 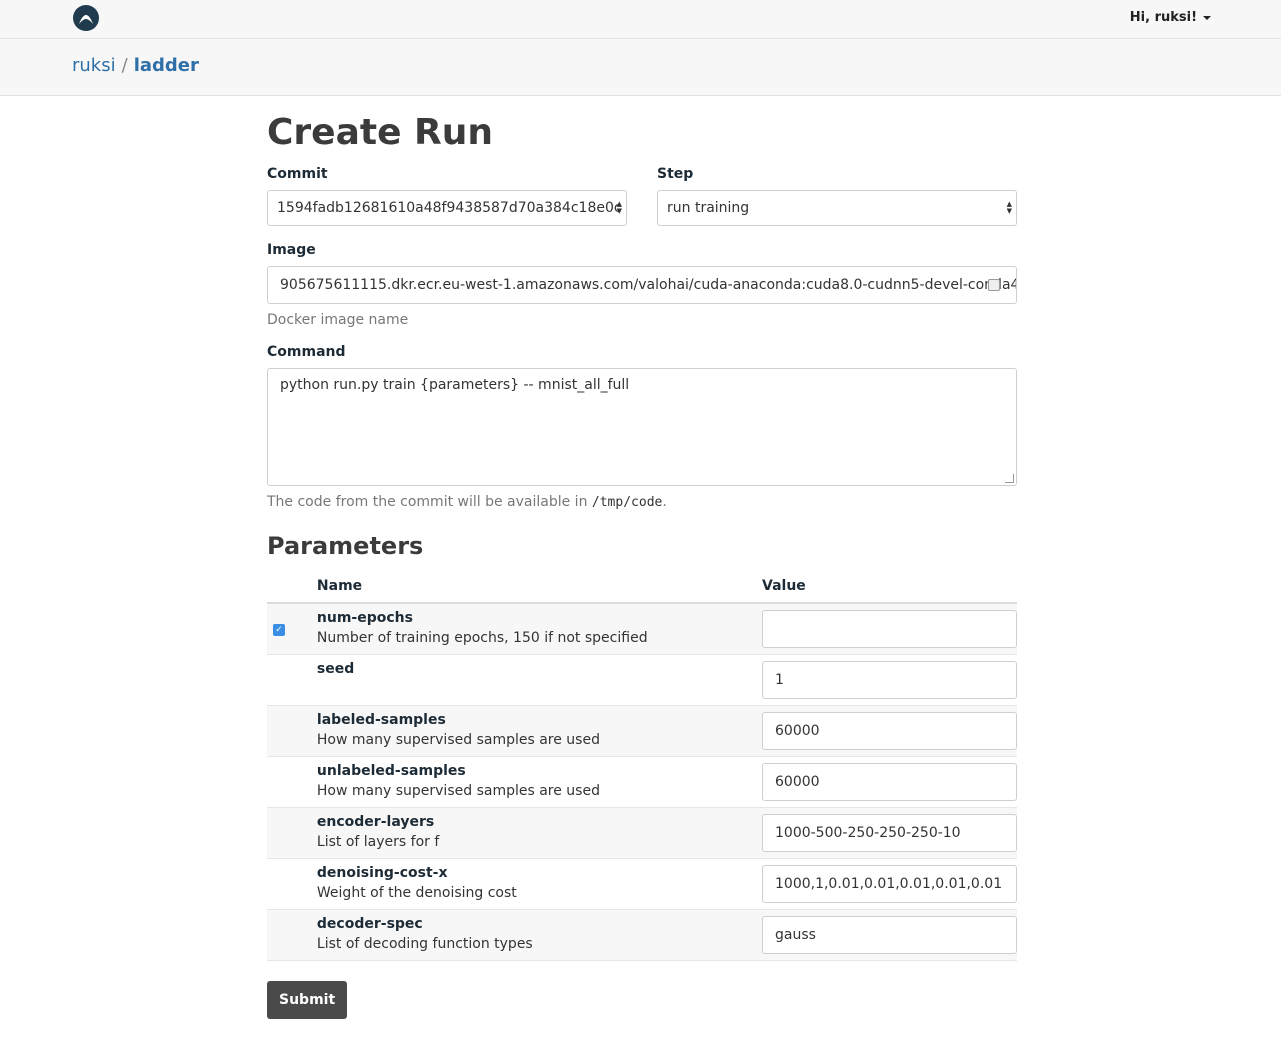 I want to click on breadcrumb-owner-link: ruksi, so click(x=94, y=65).